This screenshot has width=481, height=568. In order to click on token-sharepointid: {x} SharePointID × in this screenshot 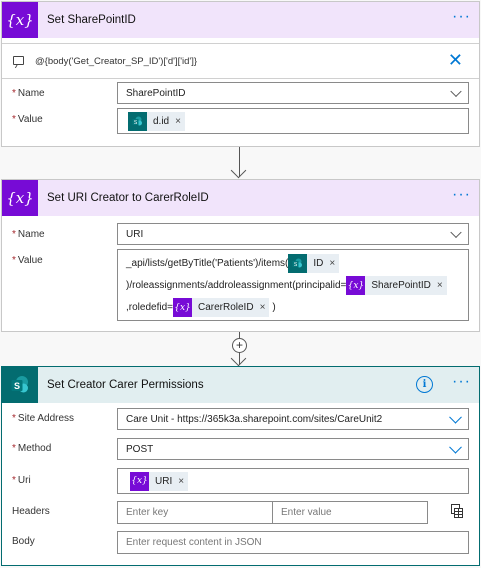, I will do `click(396, 285)`.